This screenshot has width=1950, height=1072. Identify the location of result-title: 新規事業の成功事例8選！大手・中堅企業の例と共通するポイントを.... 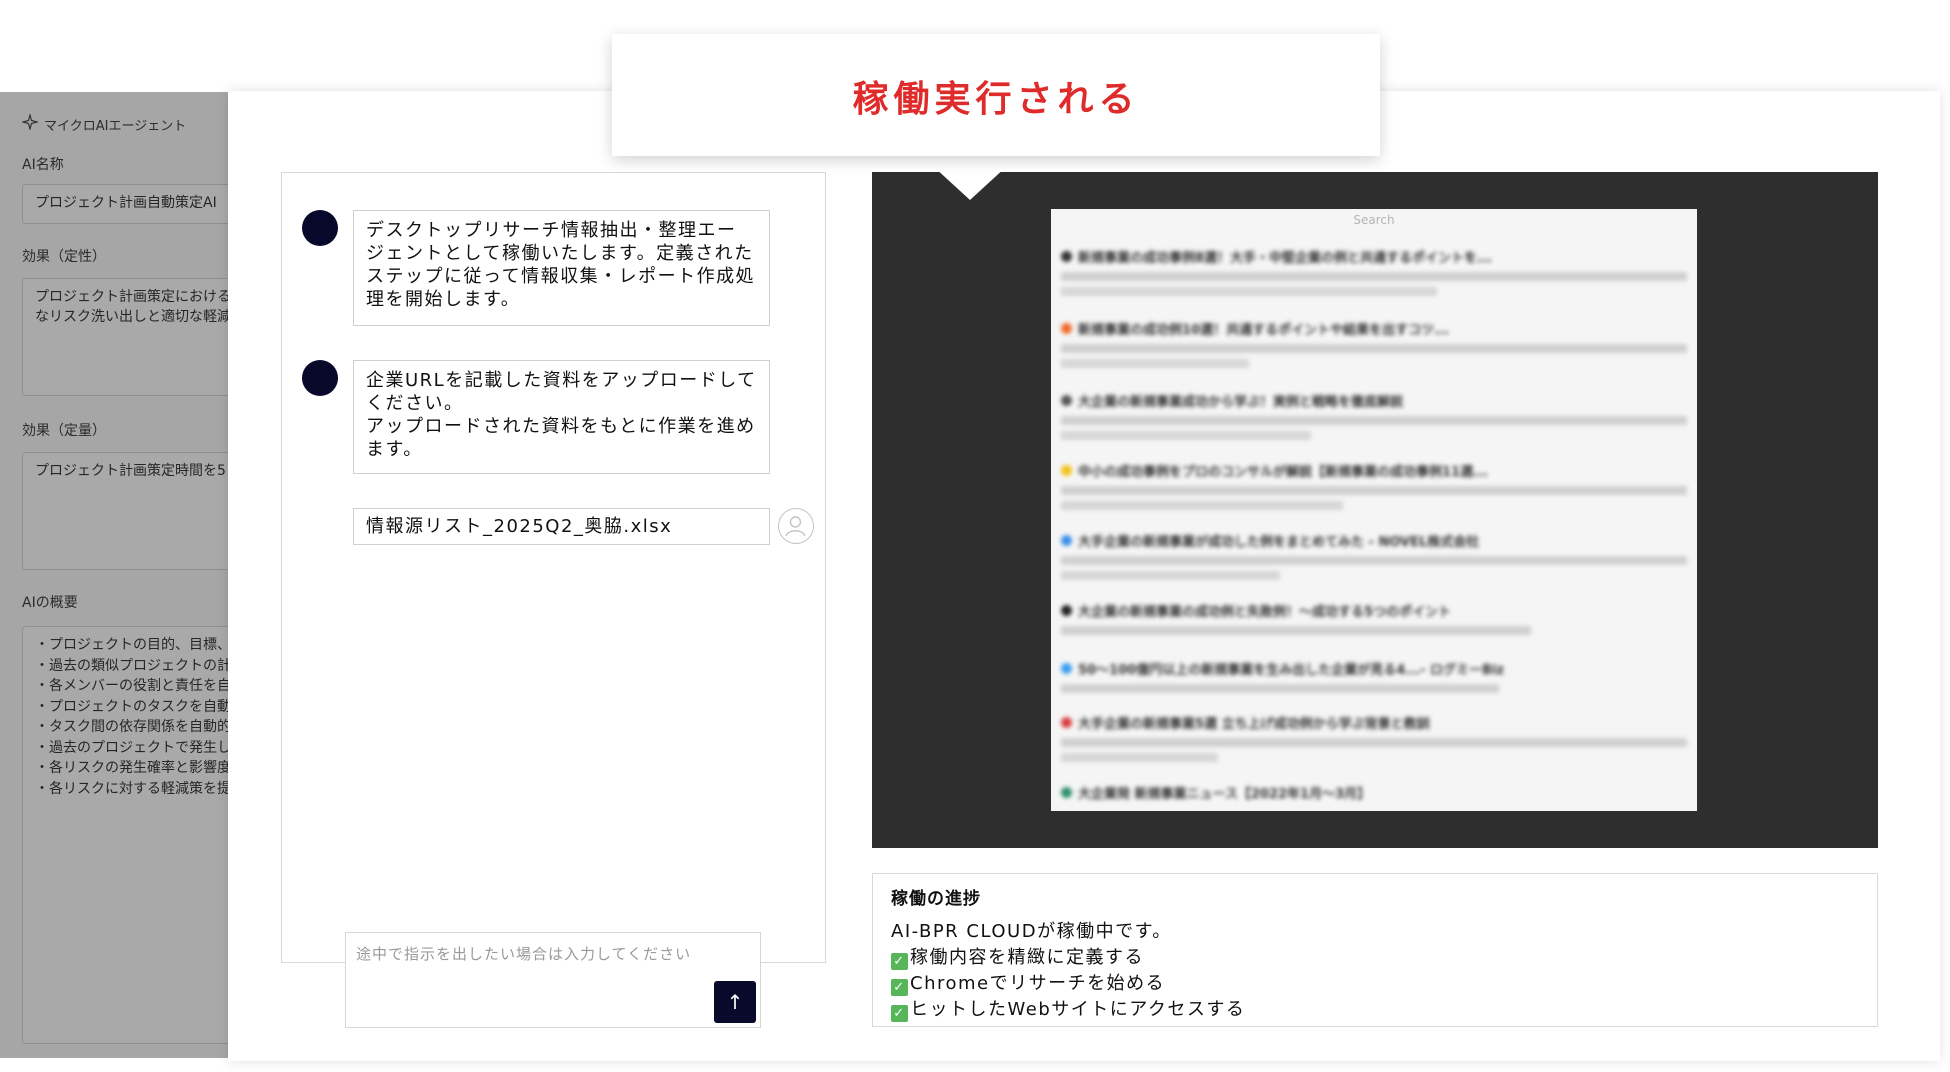
(1285, 258).